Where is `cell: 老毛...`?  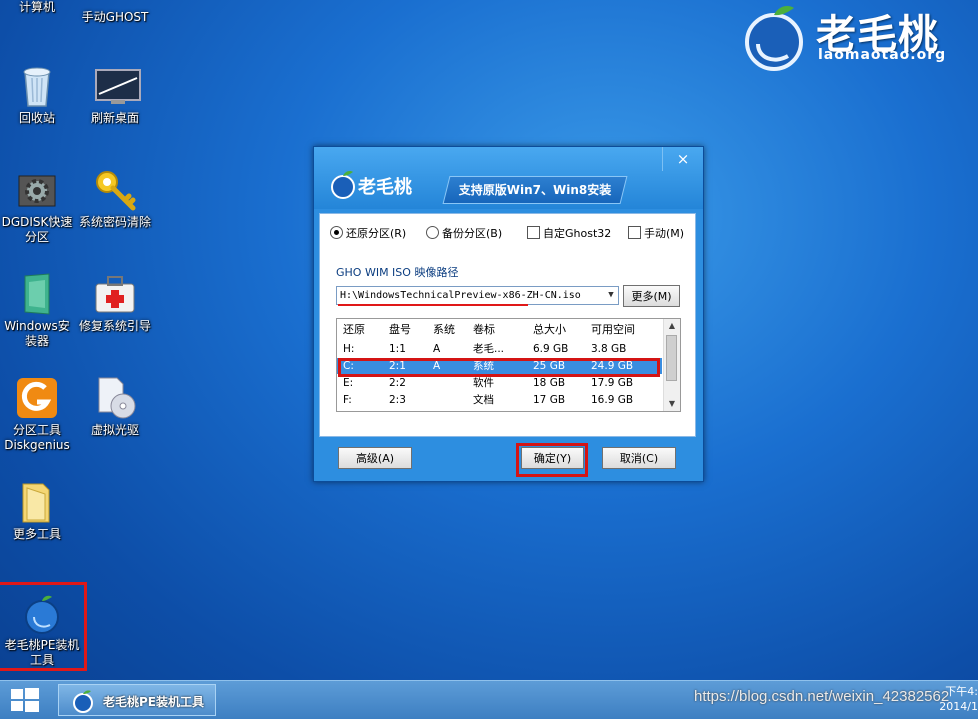
cell: 老毛... is located at coordinates (489, 349).